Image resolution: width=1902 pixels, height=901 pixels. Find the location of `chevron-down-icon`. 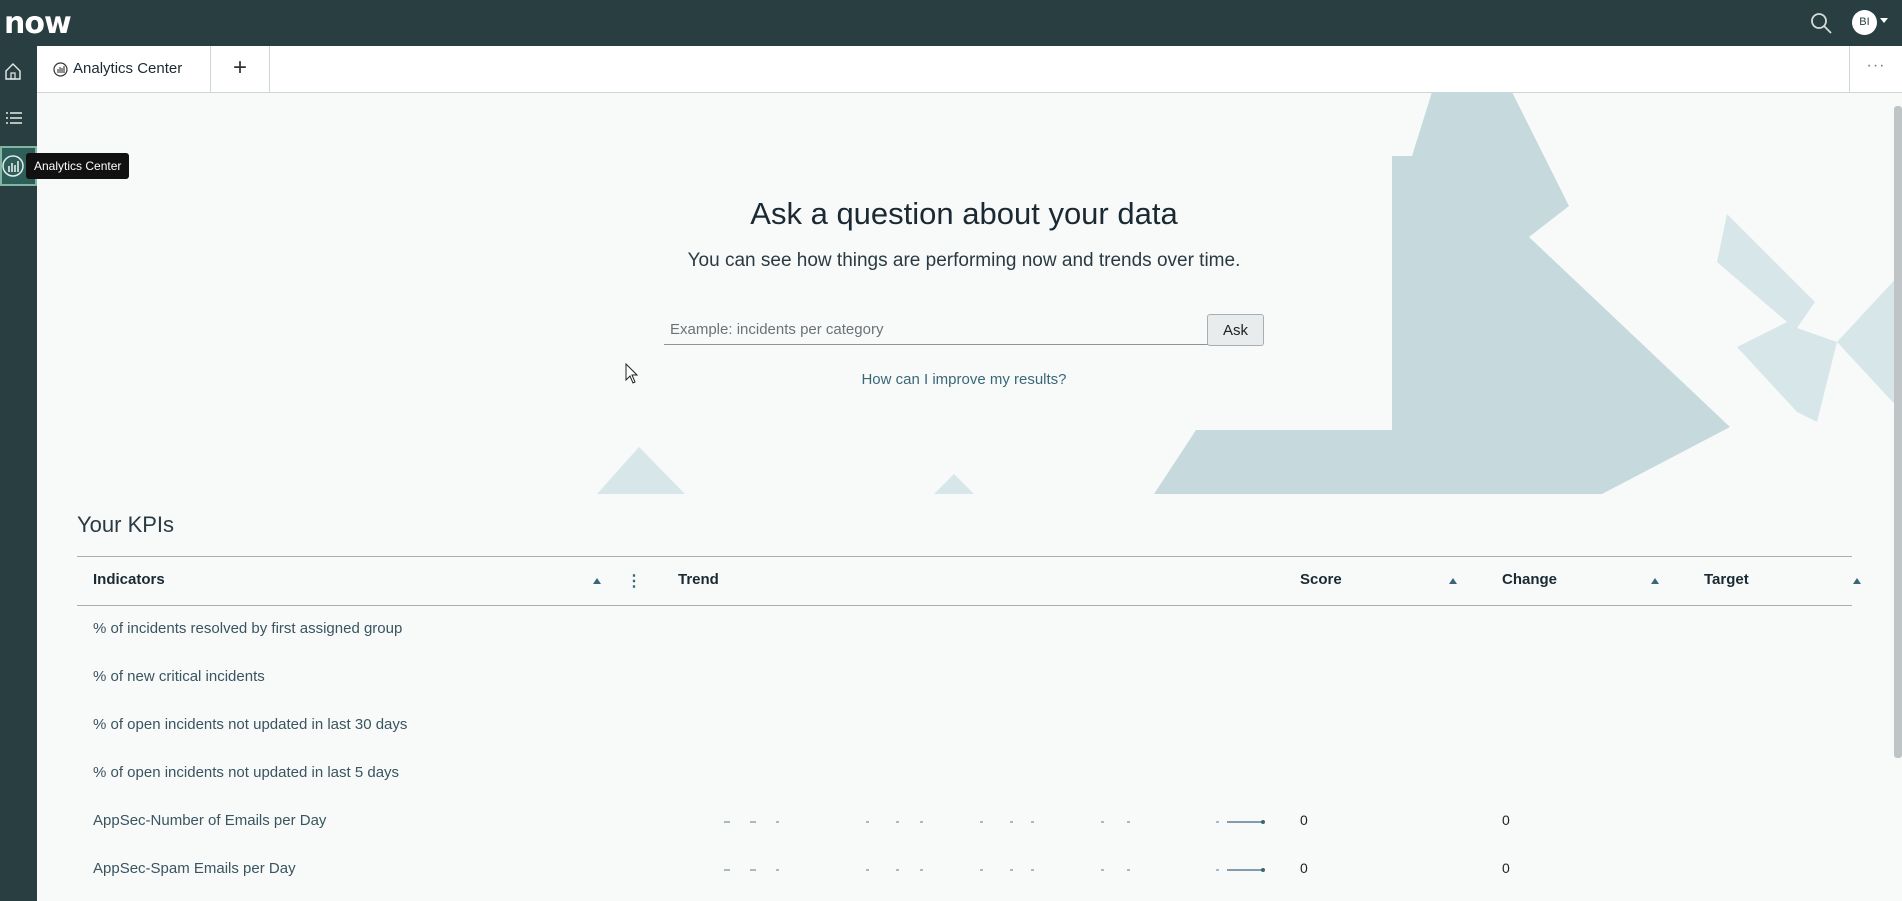

chevron-down-icon is located at coordinates (1884, 20).